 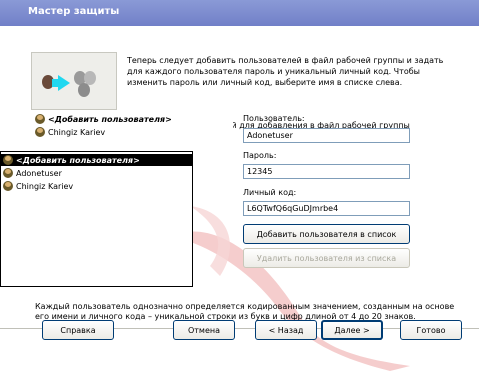 What do you see at coordinates (74, 11) in the screenshot?
I see `window-title: Мастер защиты` at bounding box center [74, 11].